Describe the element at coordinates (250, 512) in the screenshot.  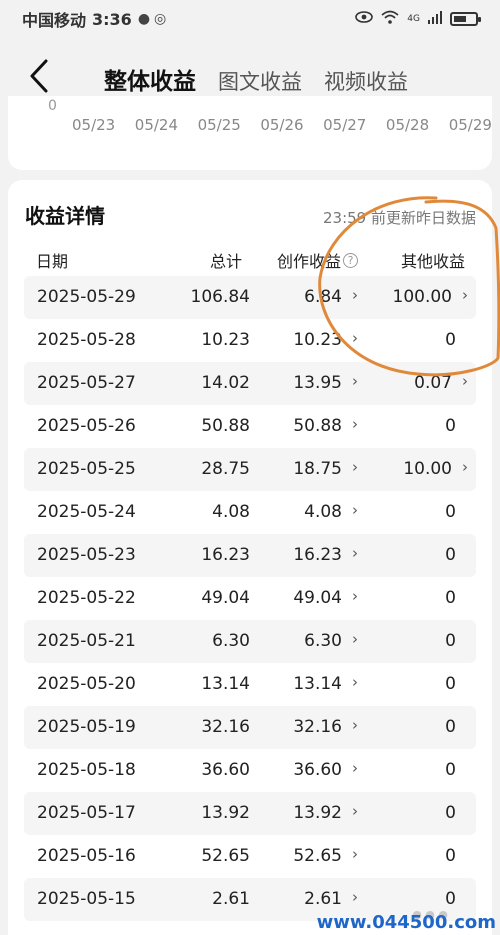
I see `table-row: 2025-05-24 4.08 4.08 › 0` at that location.